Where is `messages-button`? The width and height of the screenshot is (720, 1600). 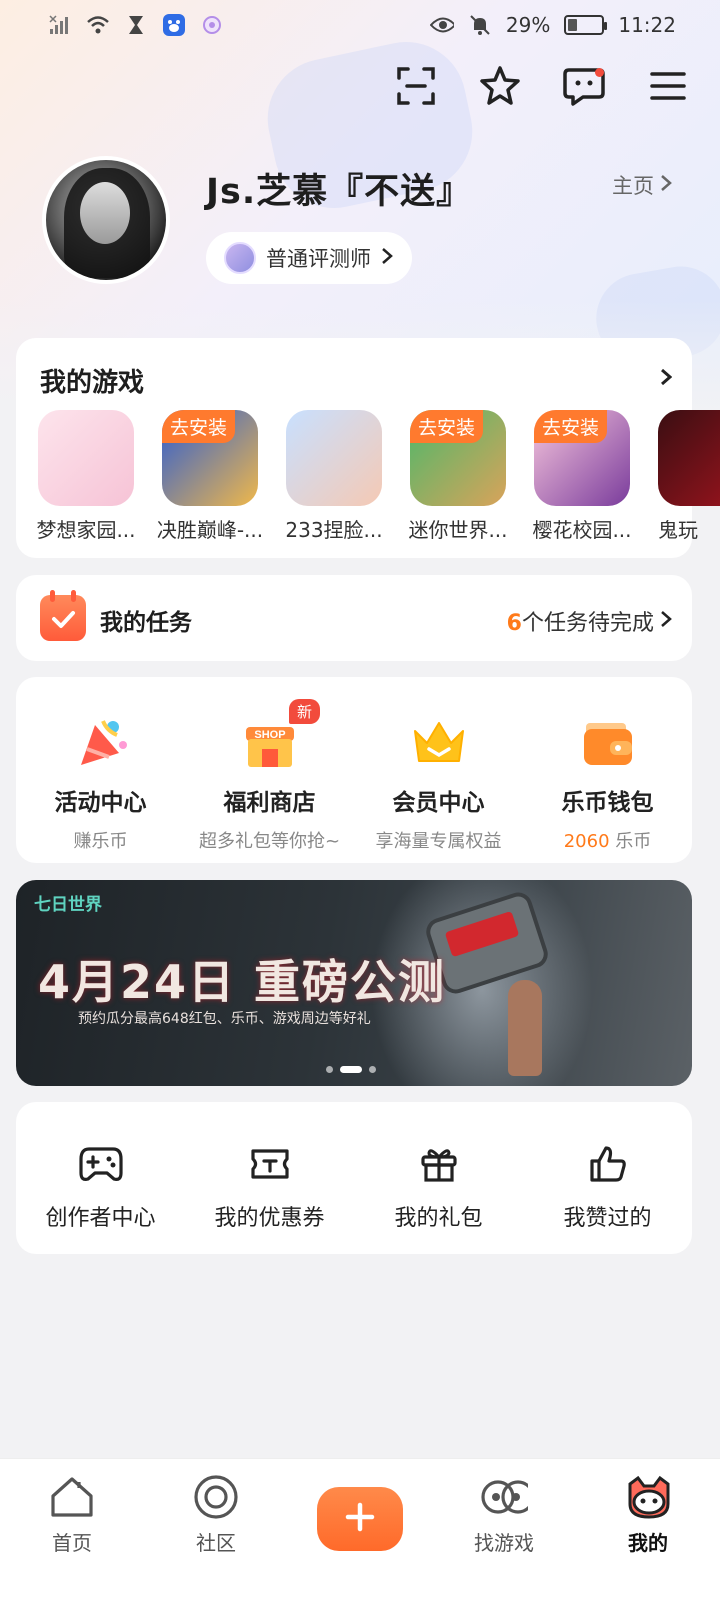 messages-button is located at coordinates (584, 88).